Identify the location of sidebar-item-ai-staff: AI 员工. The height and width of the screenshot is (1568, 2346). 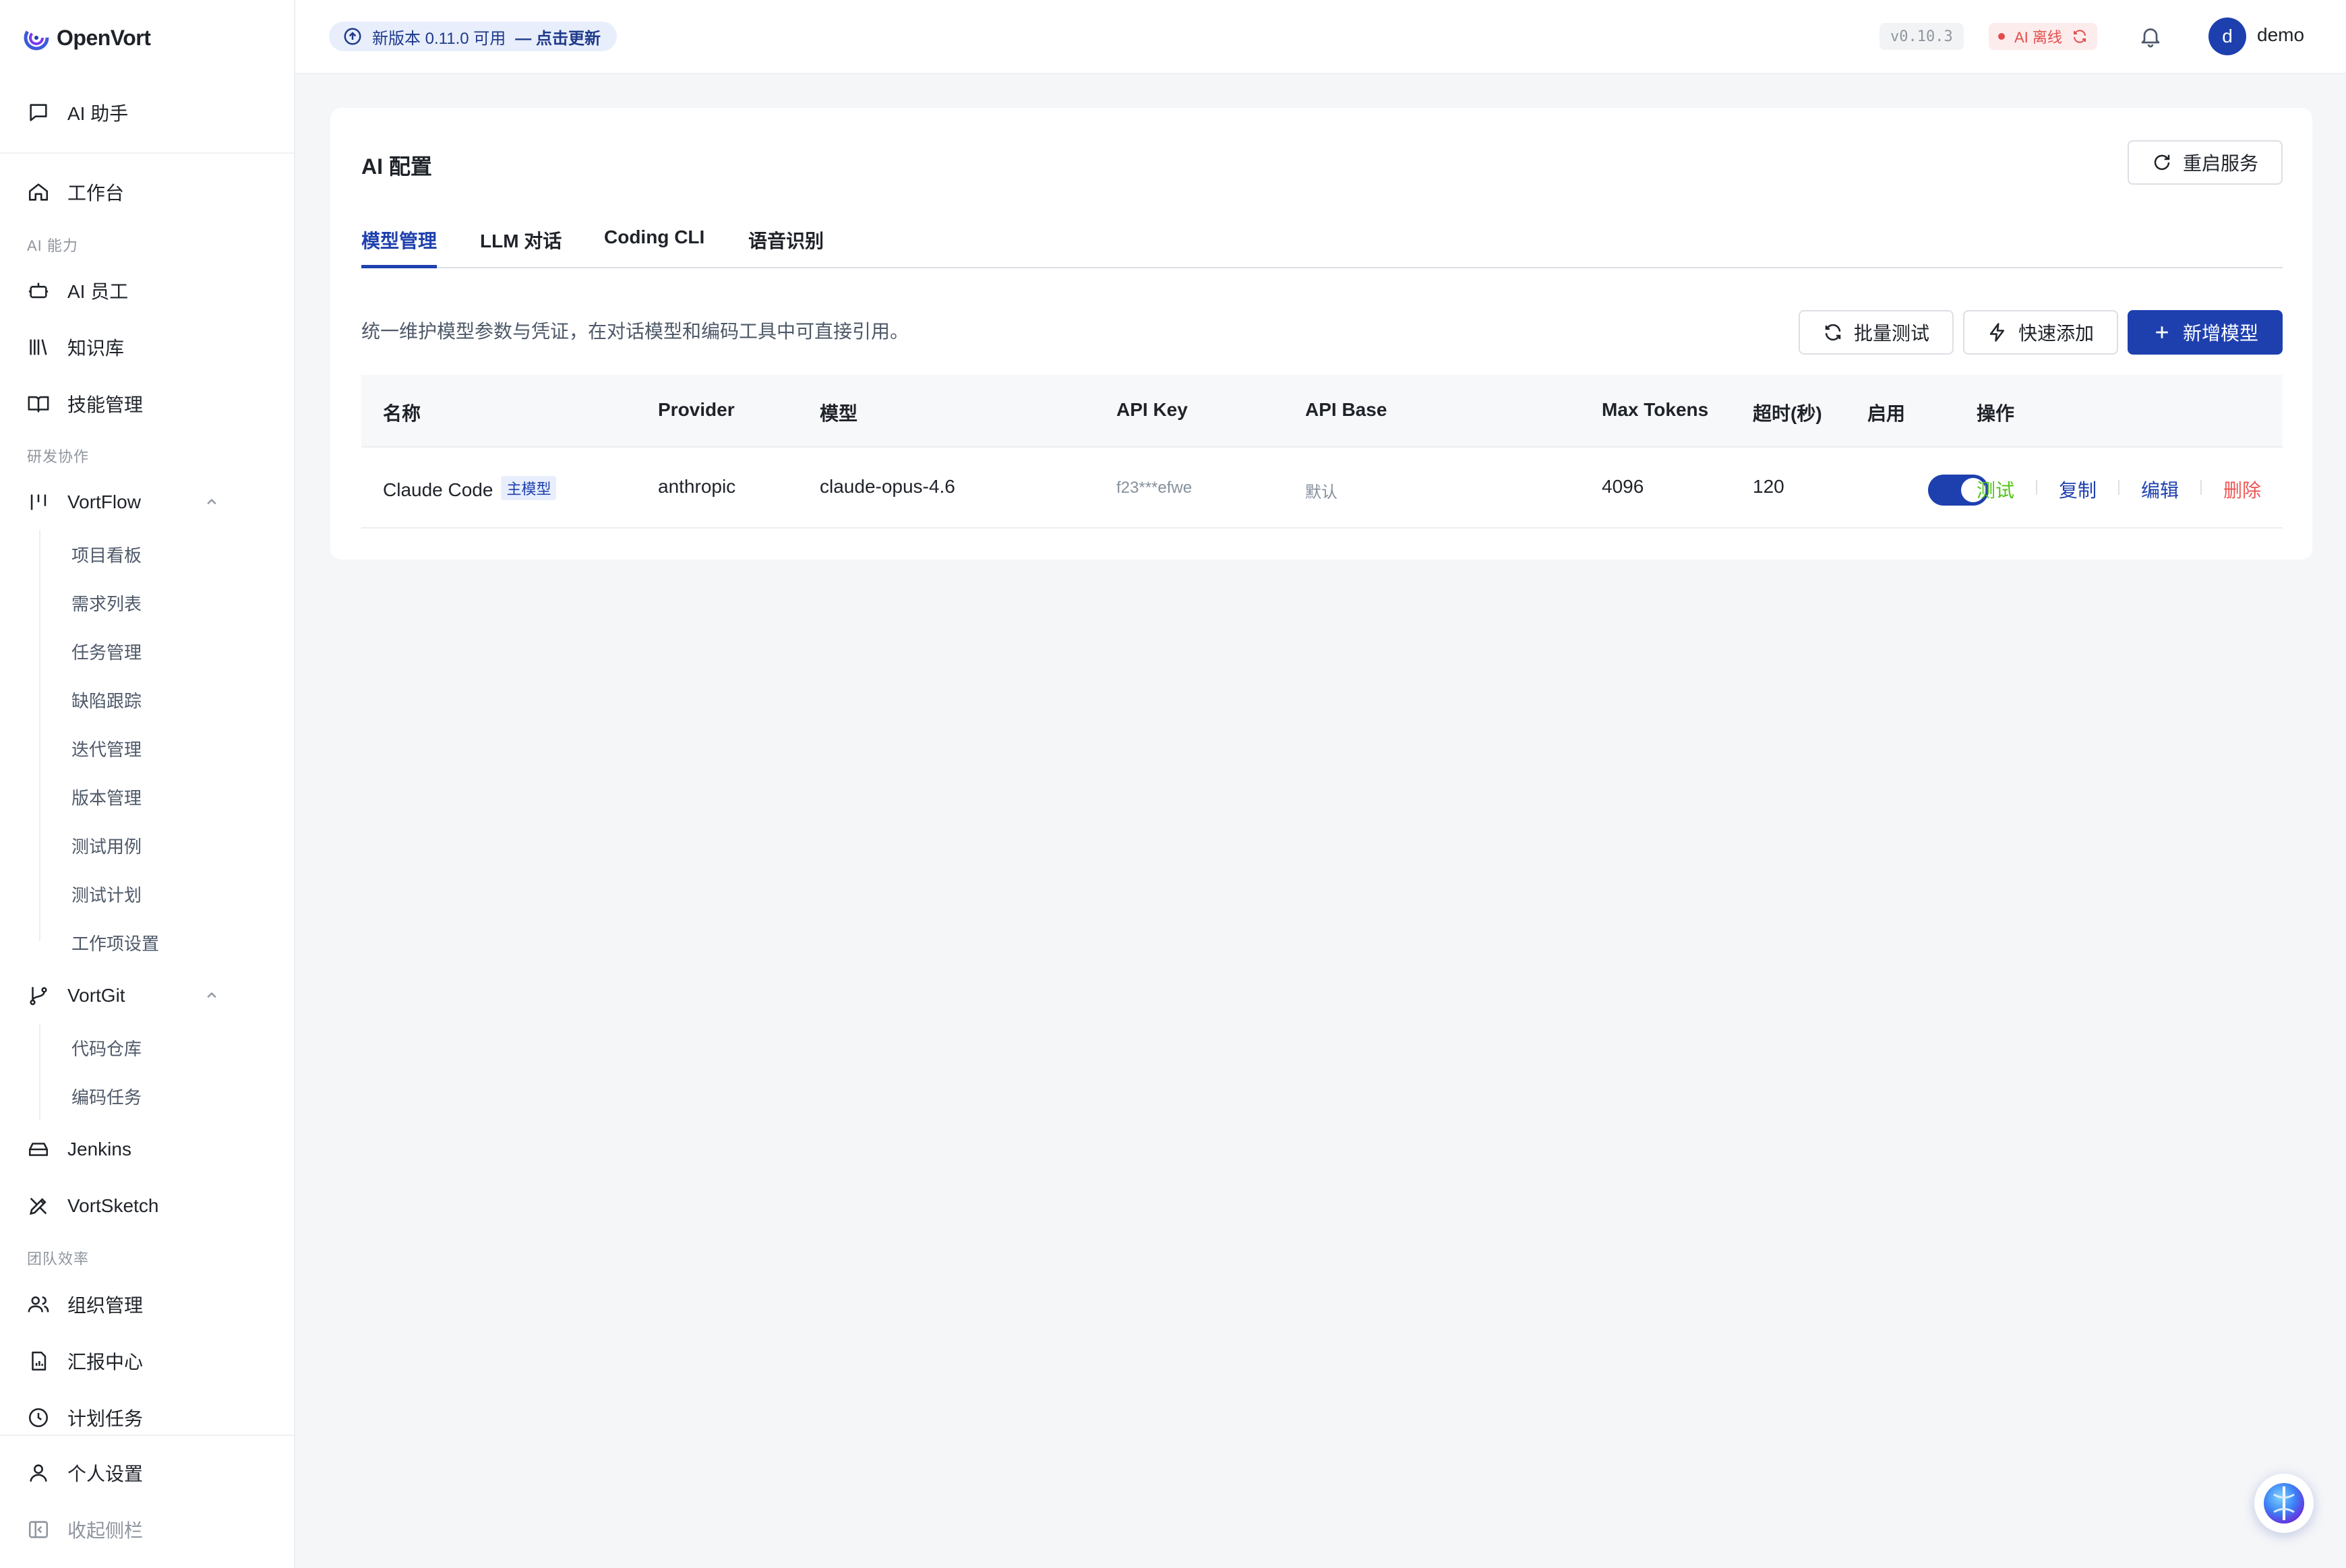
(147, 290).